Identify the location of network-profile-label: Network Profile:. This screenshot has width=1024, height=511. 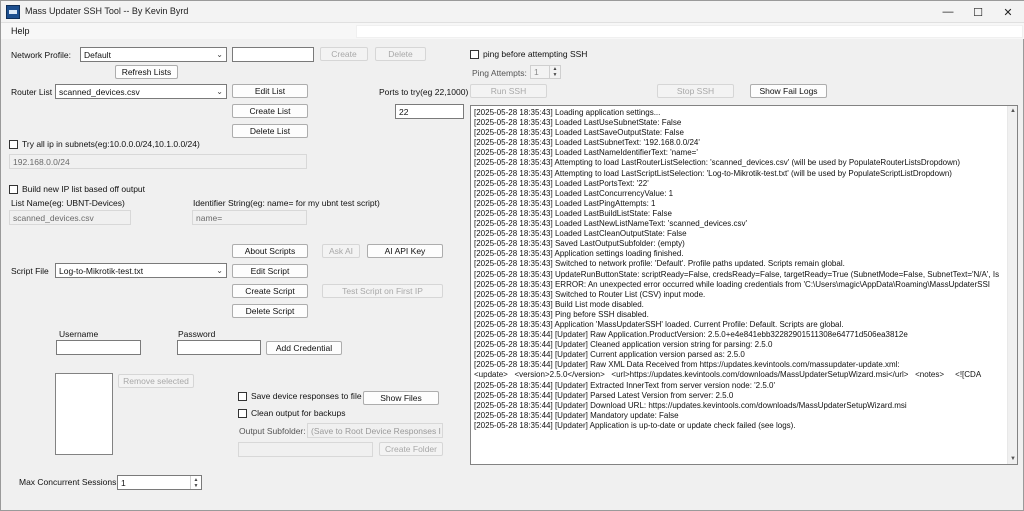
(41, 55).